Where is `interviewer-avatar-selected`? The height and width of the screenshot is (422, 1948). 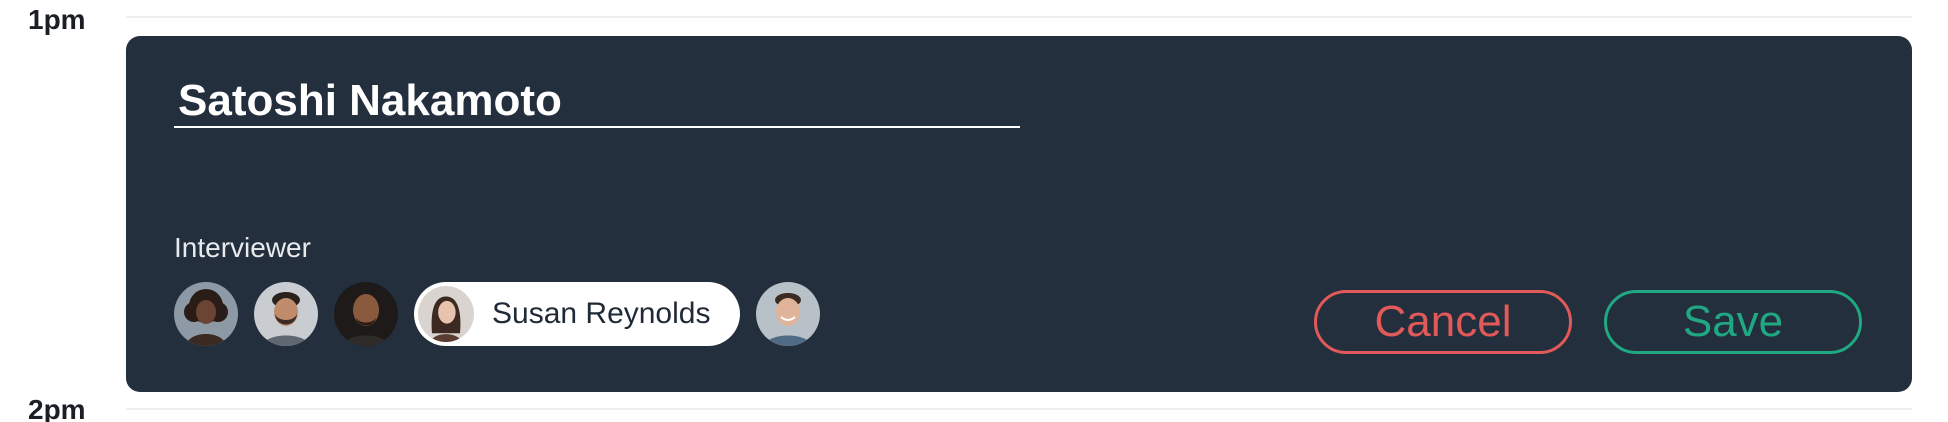 interviewer-avatar-selected is located at coordinates (446, 314).